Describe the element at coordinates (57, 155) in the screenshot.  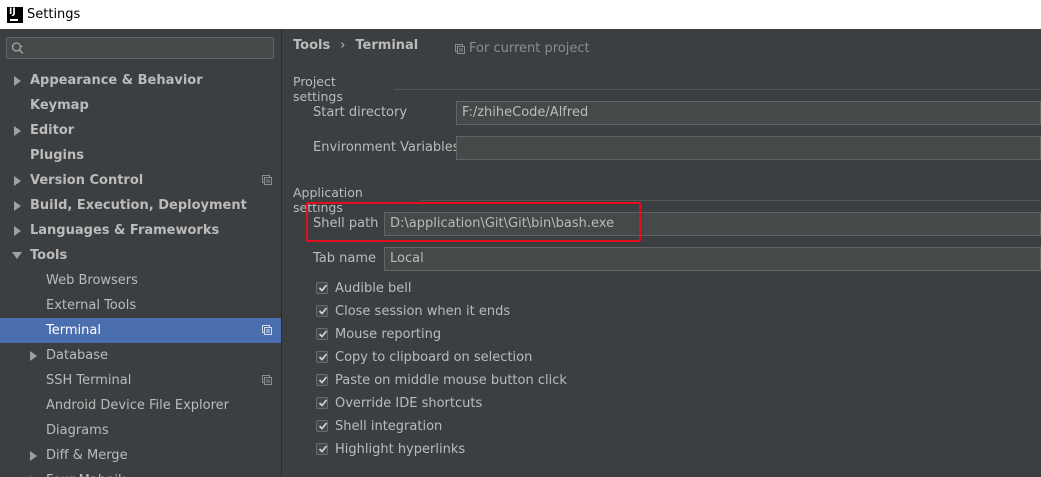
I see `sidebar-item-label: Plugins` at that location.